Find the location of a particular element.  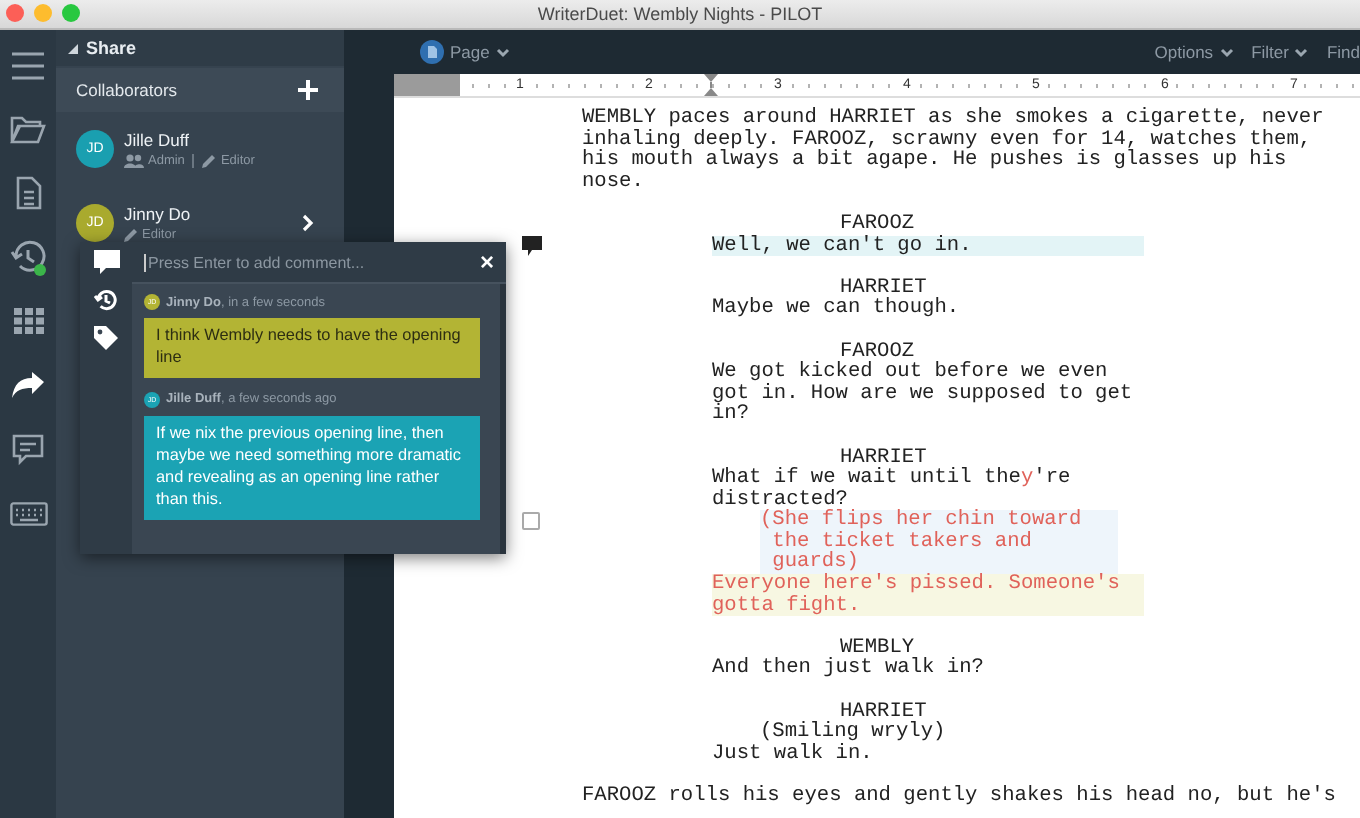

window-title: WriterDuet: Wembly Nights - PILOT is located at coordinates (680, 14).